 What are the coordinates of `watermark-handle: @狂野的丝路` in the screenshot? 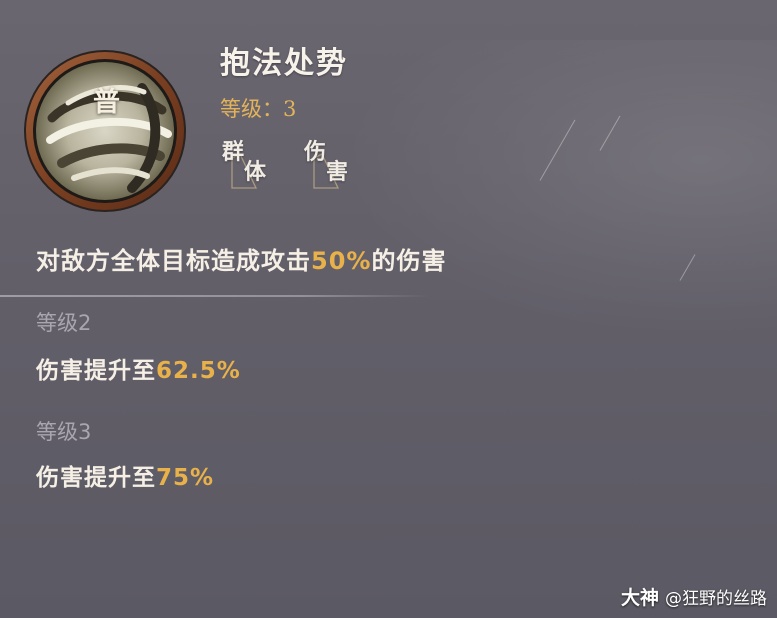 It's located at (716, 599).